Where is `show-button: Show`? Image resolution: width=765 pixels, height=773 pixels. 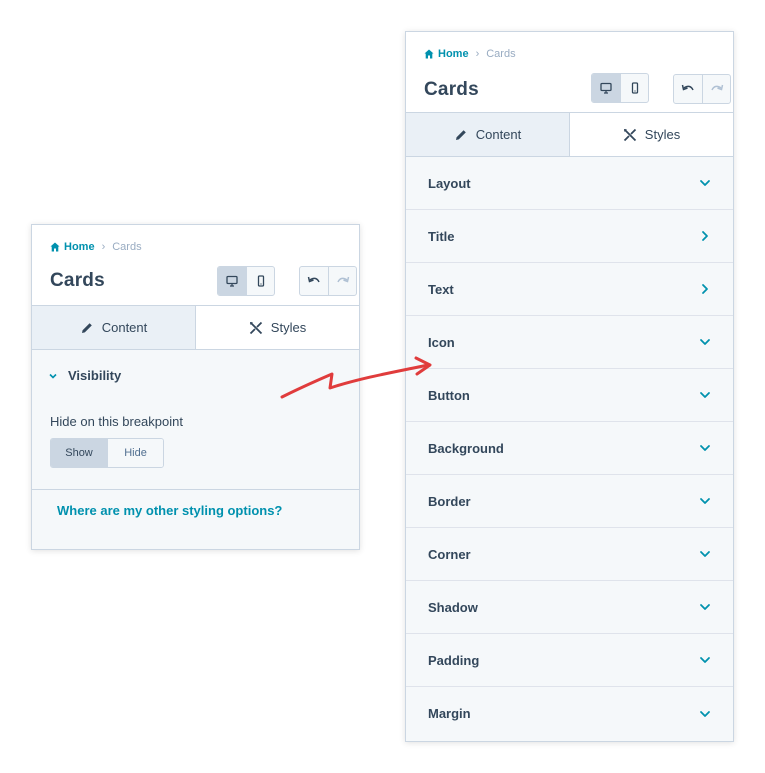 show-button: Show is located at coordinates (79, 453).